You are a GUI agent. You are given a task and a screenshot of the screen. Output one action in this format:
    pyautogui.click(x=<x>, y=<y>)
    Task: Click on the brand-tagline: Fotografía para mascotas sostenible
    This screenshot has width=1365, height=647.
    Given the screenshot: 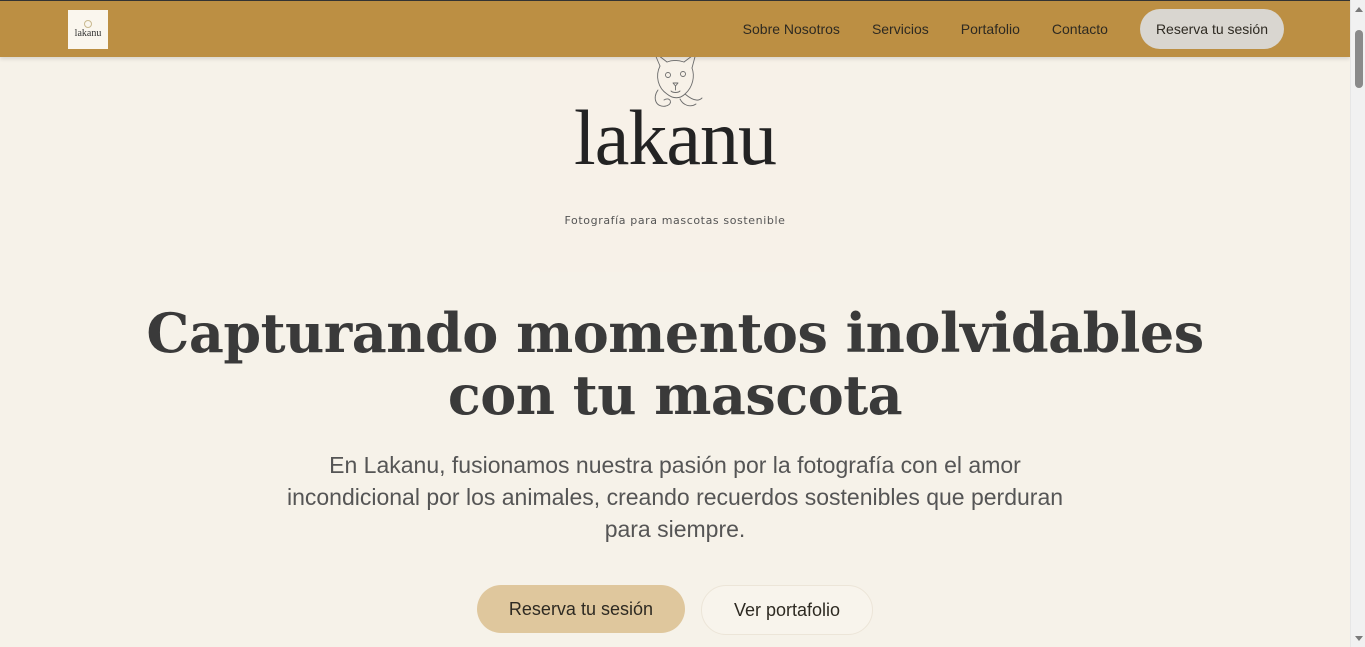 What is the action you would take?
    pyautogui.click(x=675, y=220)
    